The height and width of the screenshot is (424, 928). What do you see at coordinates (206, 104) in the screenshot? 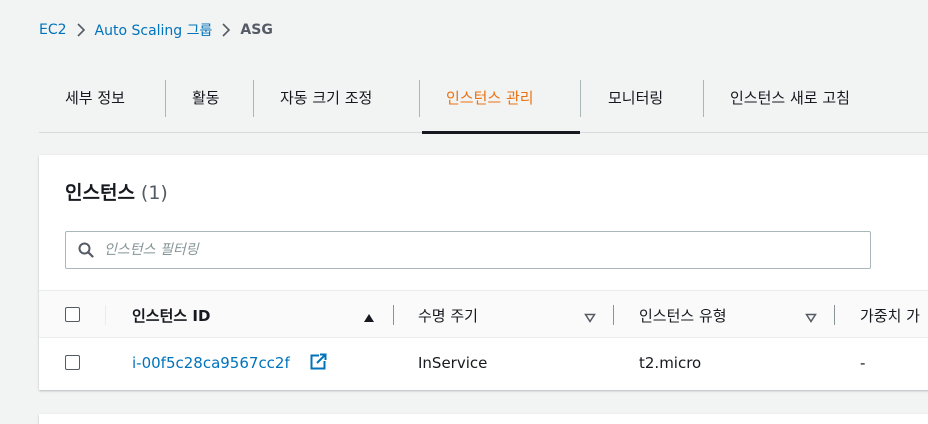
I see `tab-activity: 활동` at bounding box center [206, 104].